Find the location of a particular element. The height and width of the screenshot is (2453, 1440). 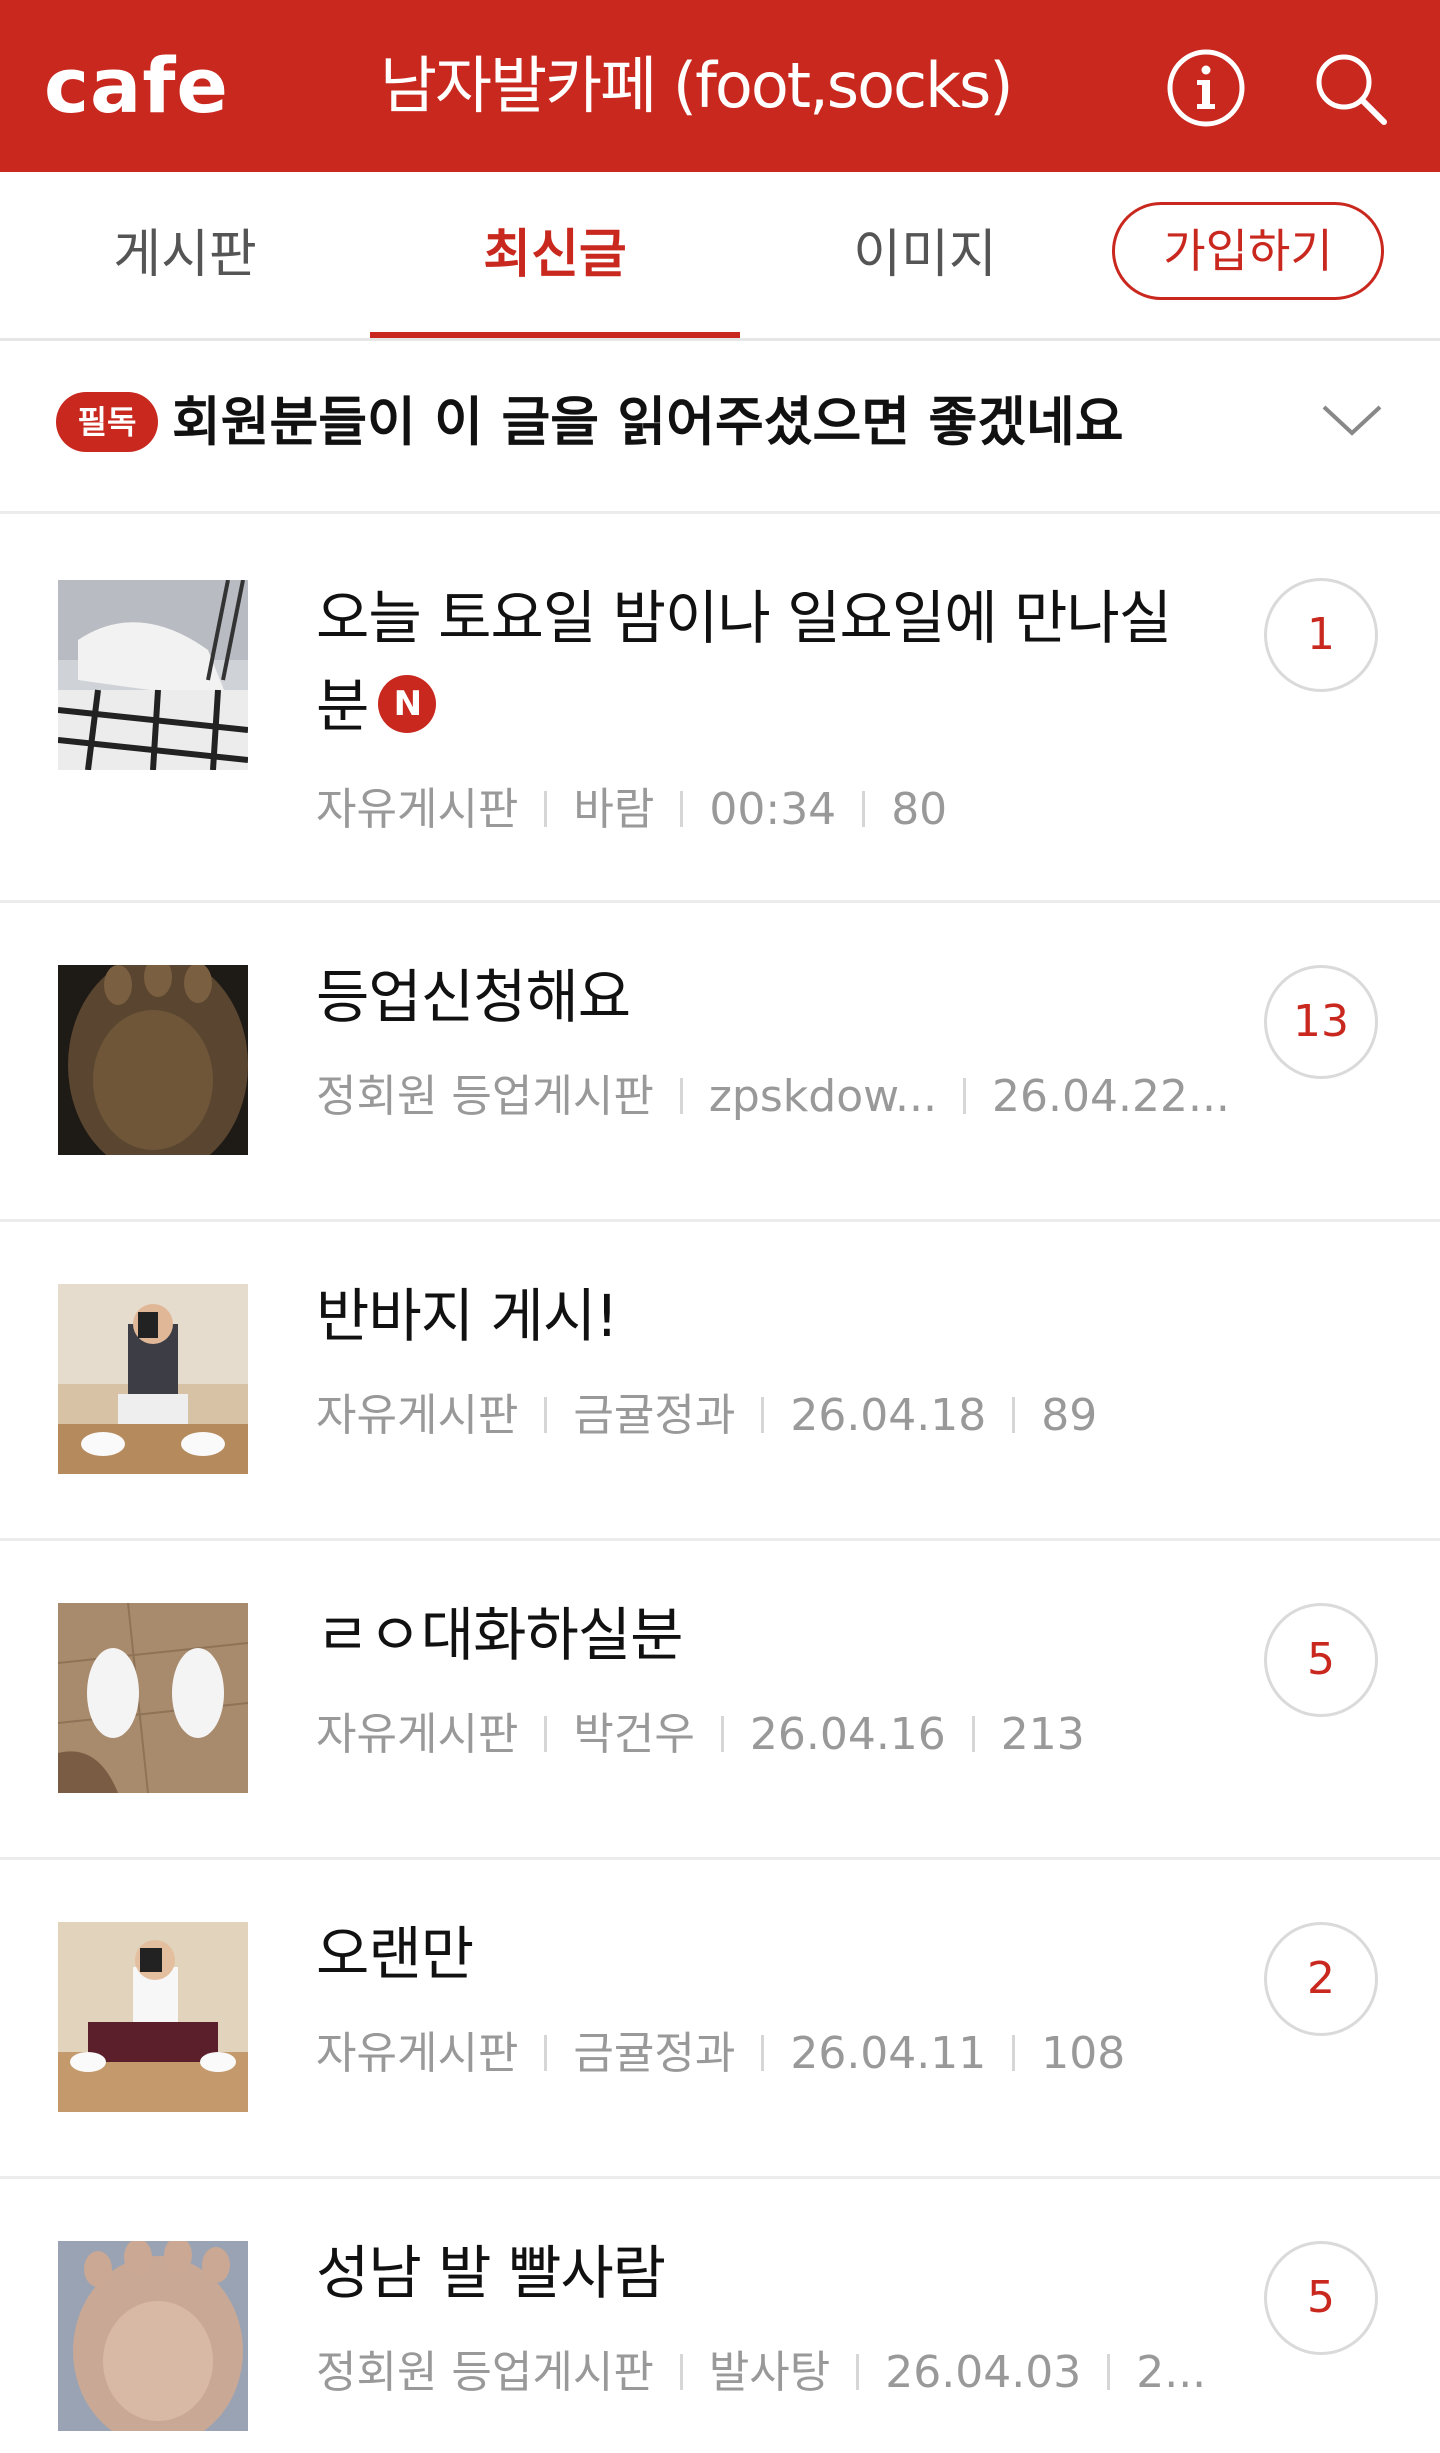

post-date: 26.04.18 is located at coordinates (888, 1415).